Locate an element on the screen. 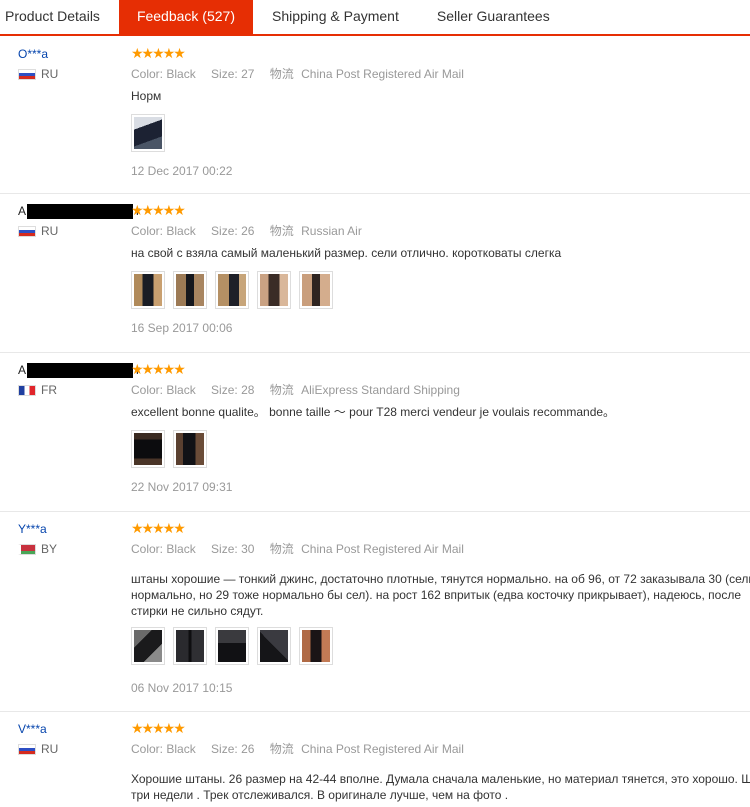 The width and height of the screenshot is (750, 807). buyer-info: A r FR is located at coordinates (79, 380).